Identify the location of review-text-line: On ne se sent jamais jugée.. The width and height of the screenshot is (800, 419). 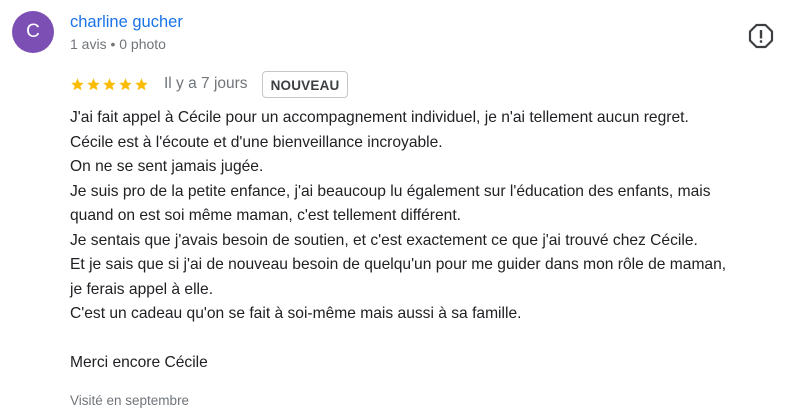
(167, 166).